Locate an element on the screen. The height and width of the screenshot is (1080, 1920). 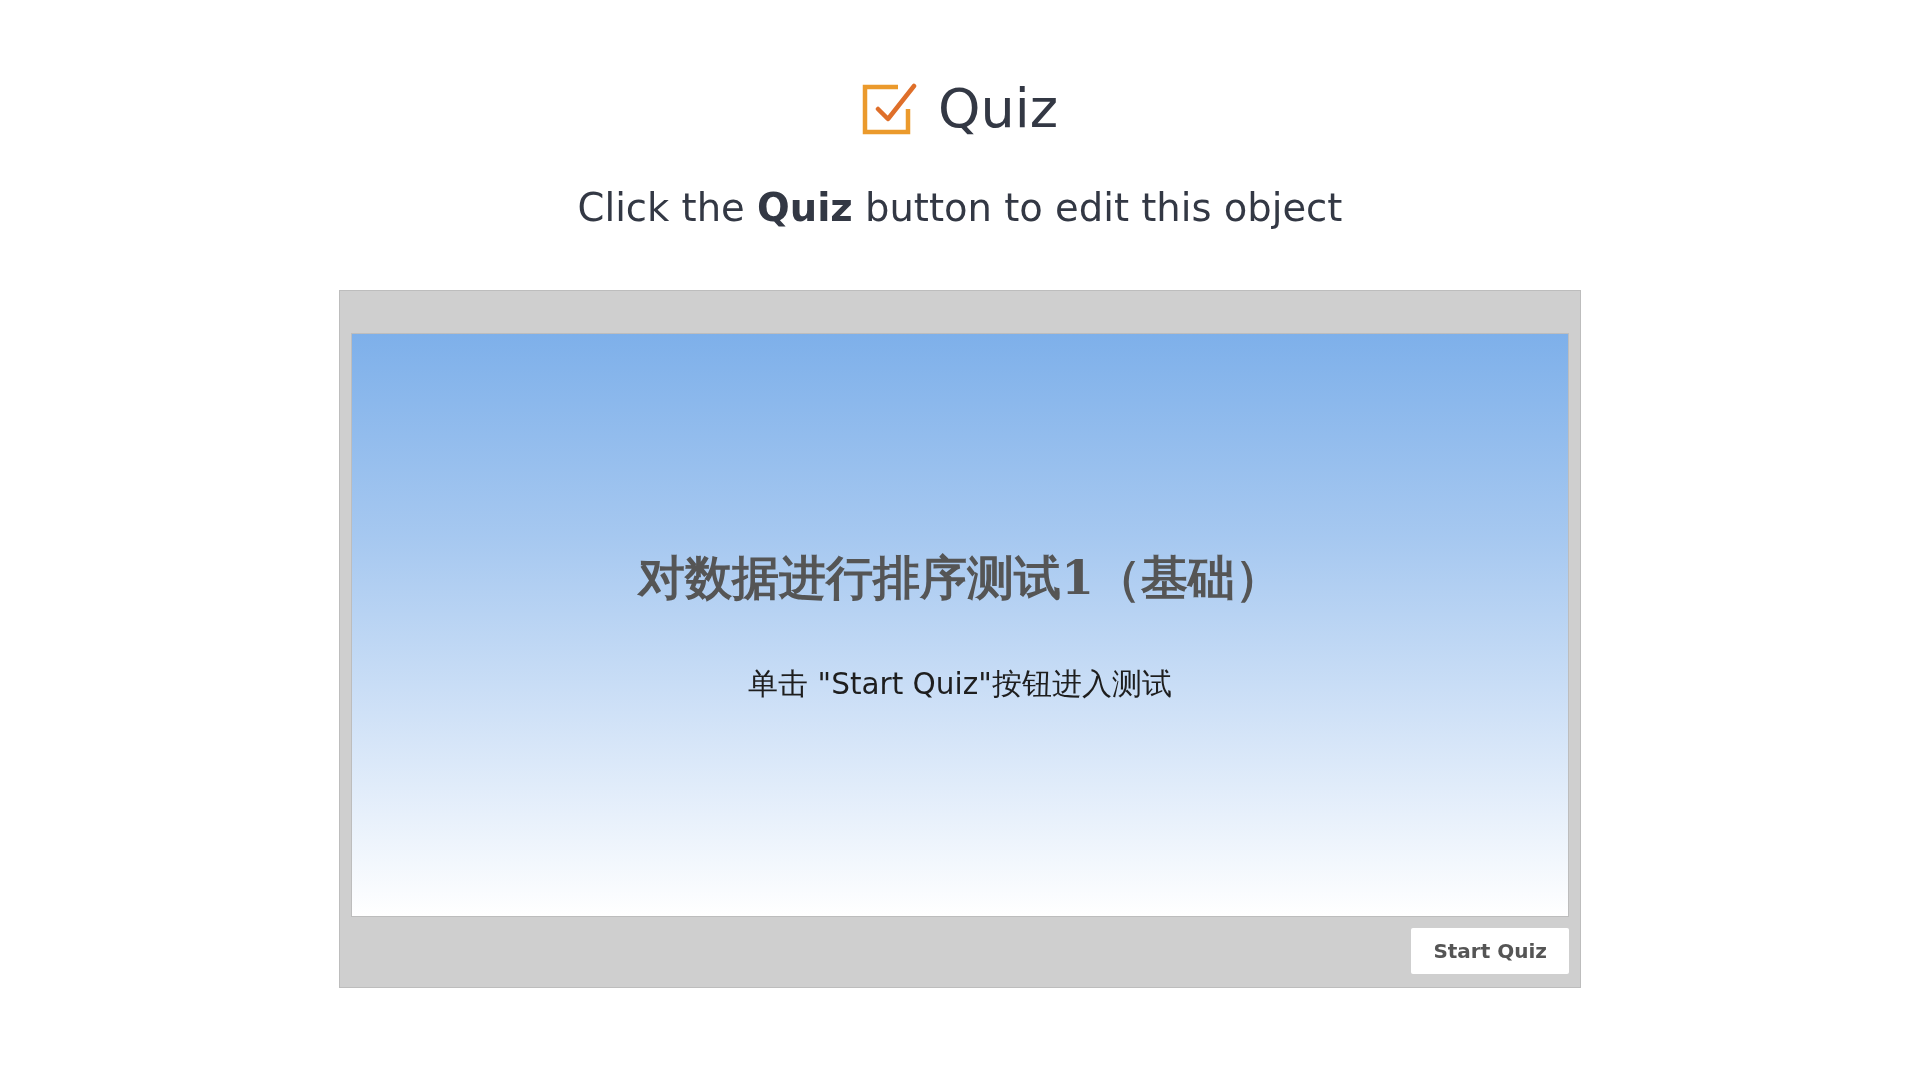
checkbox-tick-icon is located at coordinates (889, 109).